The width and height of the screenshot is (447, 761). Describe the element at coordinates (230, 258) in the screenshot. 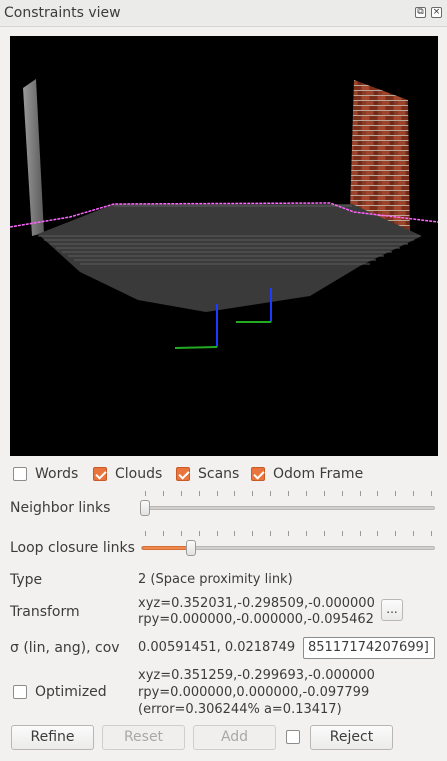

I see `floor-plane` at that location.